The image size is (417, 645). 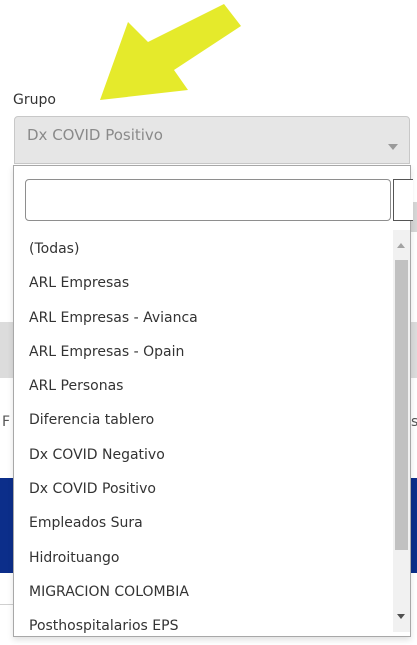 I want to click on group-select: Dx COVID Positivo, so click(x=212, y=140).